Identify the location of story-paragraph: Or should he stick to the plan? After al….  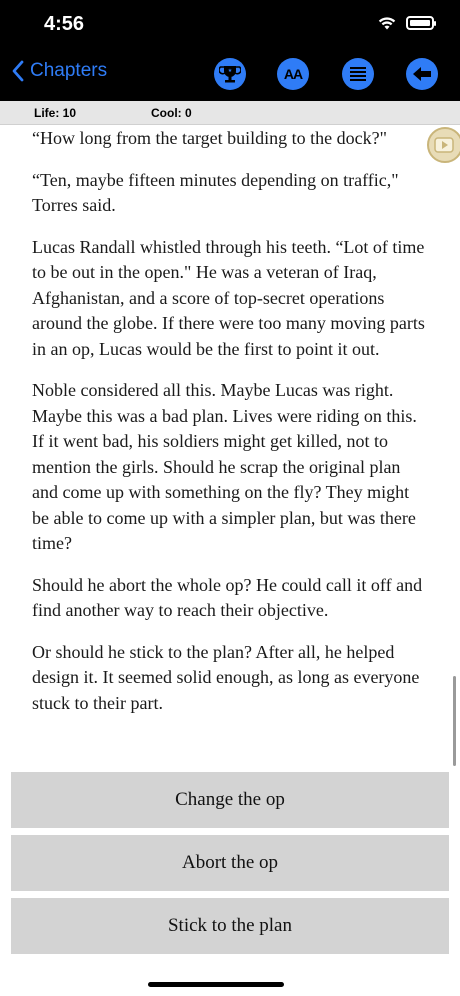
(226, 677).